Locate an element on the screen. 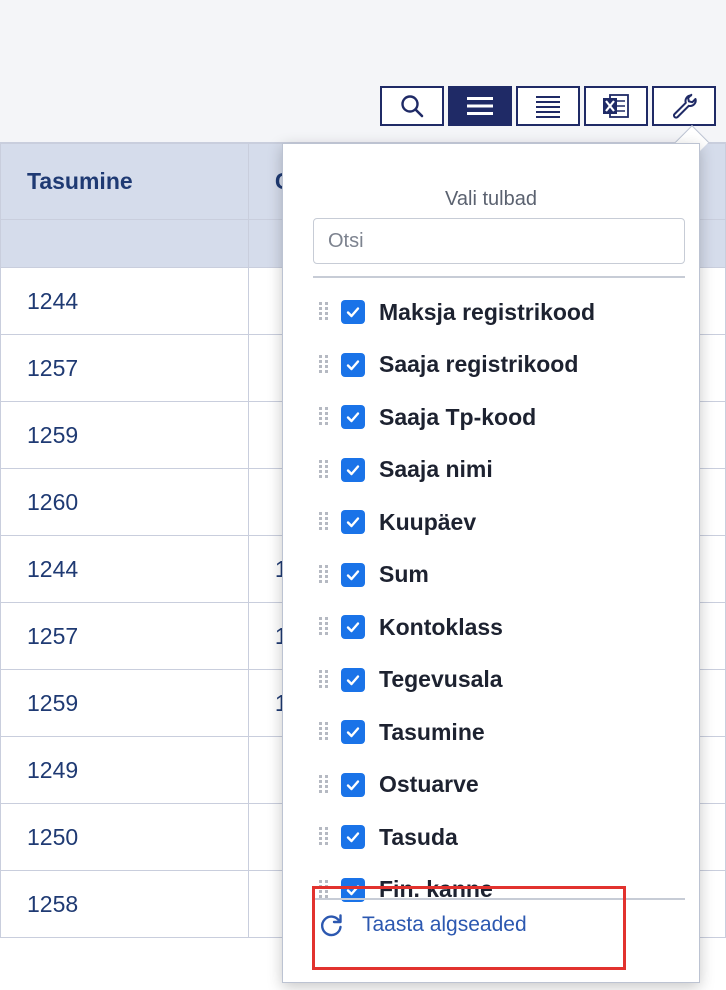 This screenshot has width=726, height=990. column-option-label: Saaja Tp-kood is located at coordinates (458, 416).